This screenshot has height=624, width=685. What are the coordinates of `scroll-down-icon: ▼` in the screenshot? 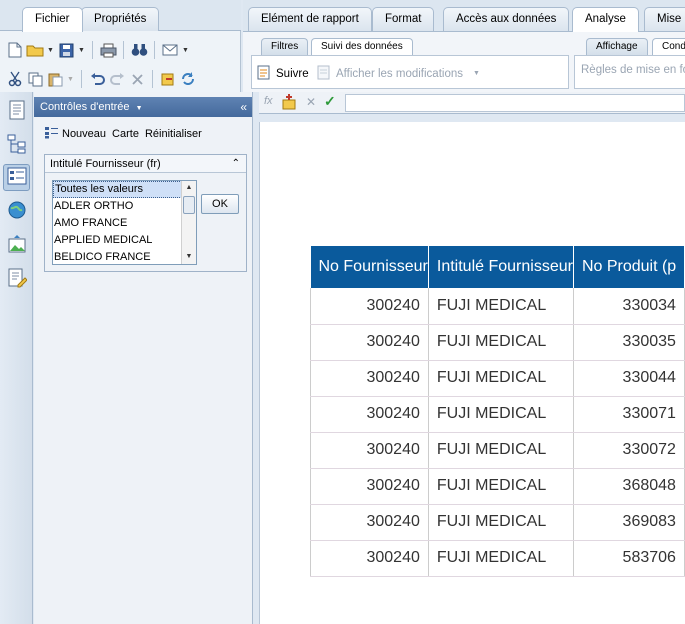 It's located at (189, 257).